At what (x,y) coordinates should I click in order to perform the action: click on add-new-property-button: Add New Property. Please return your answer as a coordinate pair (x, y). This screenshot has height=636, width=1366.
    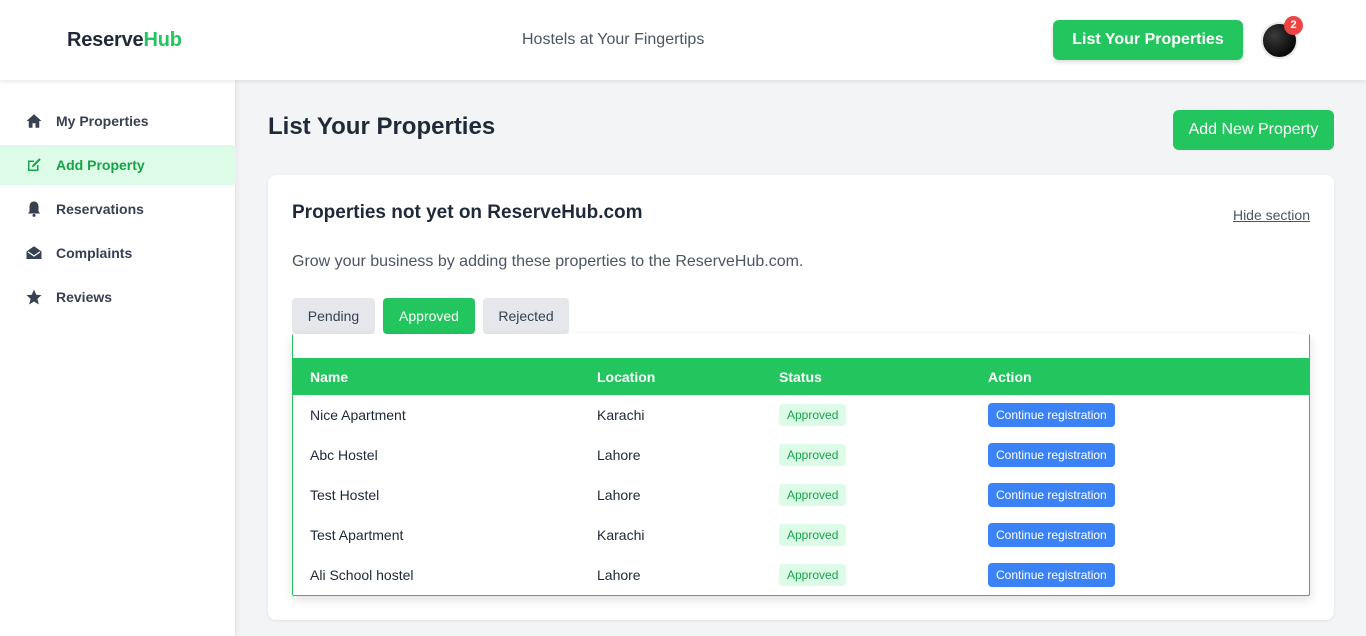
    Looking at the image, I should click on (1253, 130).